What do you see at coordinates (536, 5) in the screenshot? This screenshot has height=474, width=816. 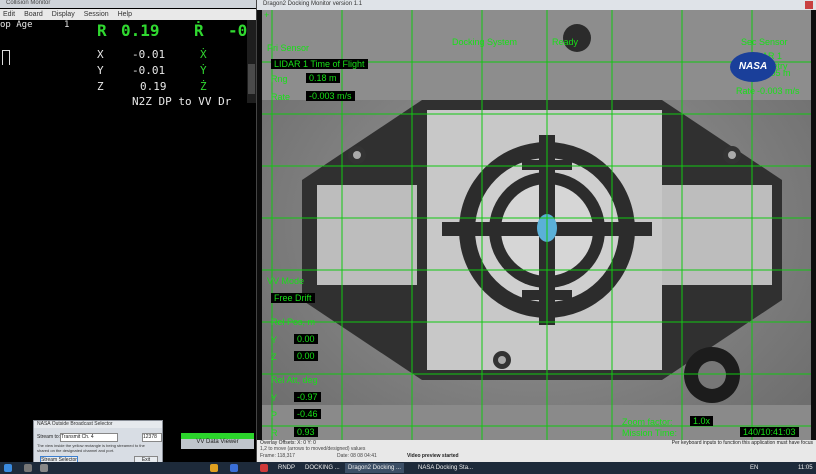 I see `docking-window-titlebar: Dragon2 Docking Monitor version 1.1` at bounding box center [536, 5].